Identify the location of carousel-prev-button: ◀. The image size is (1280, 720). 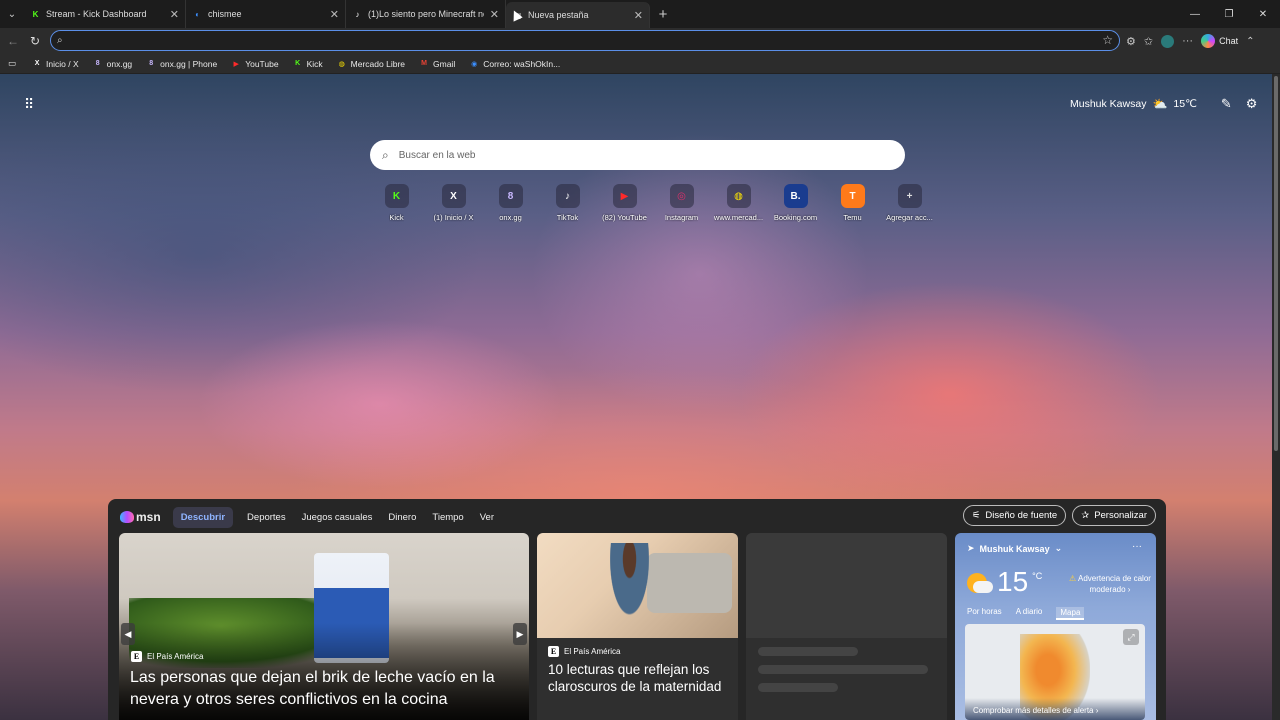
(128, 634).